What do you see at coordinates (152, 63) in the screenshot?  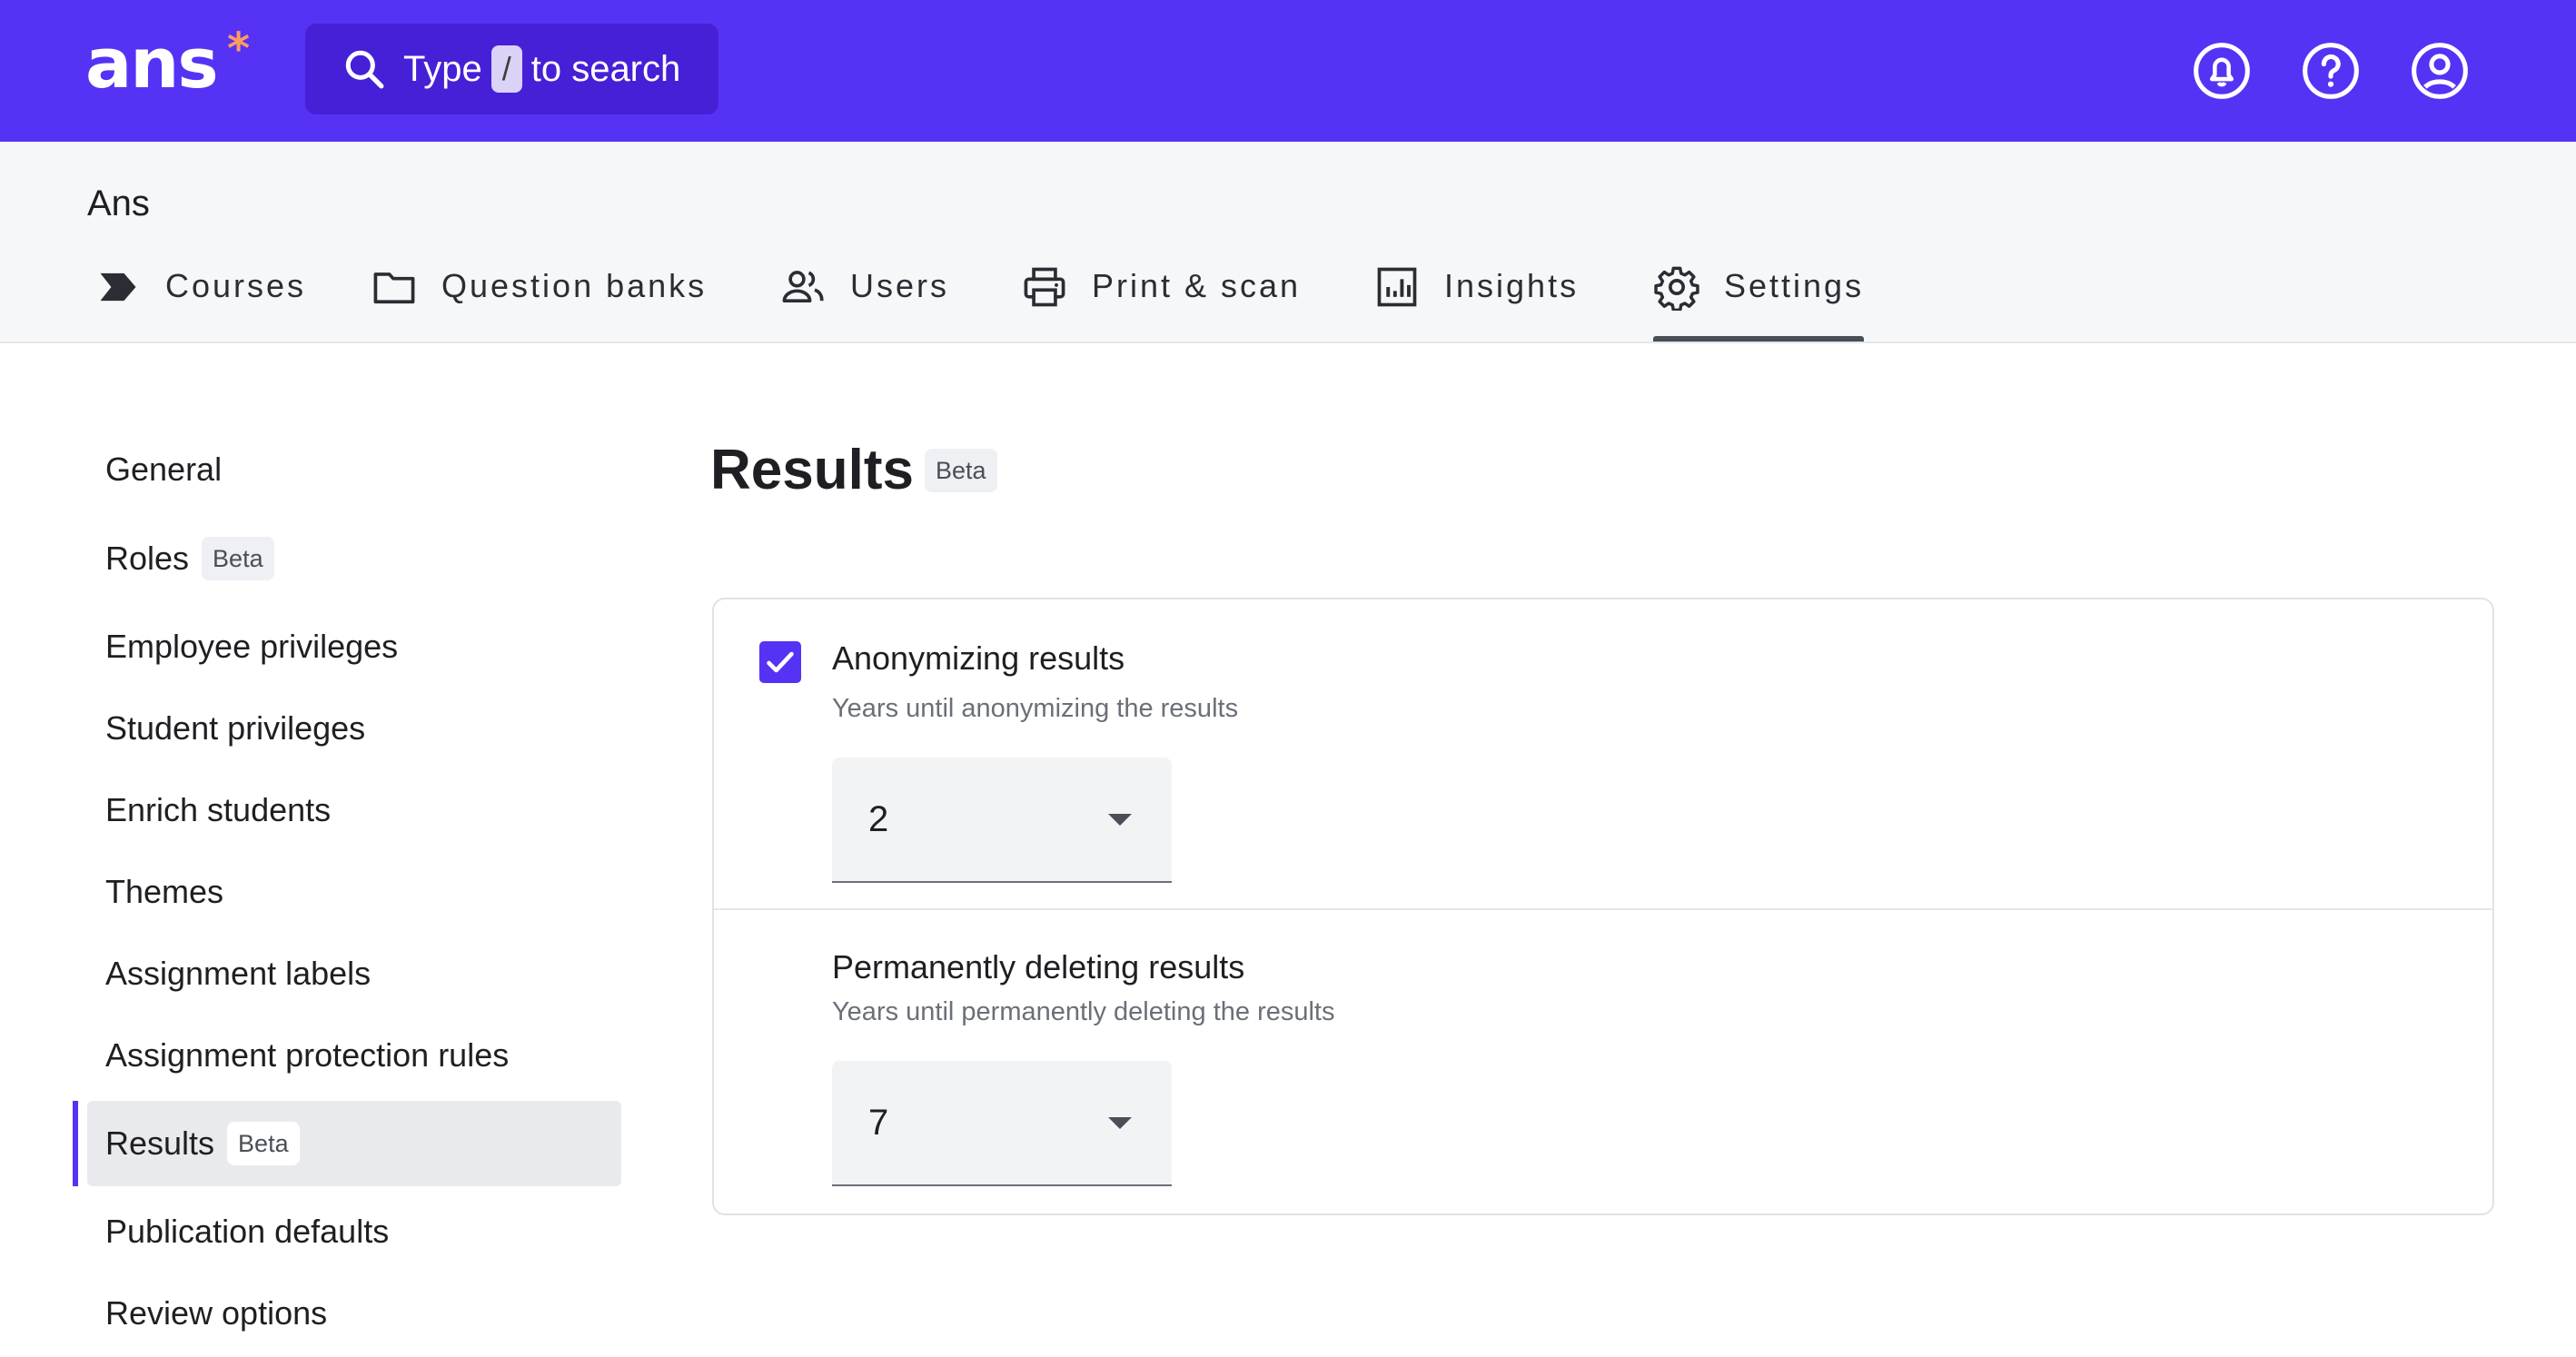 I see `ans-logo: ans` at bounding box center [152, 63].